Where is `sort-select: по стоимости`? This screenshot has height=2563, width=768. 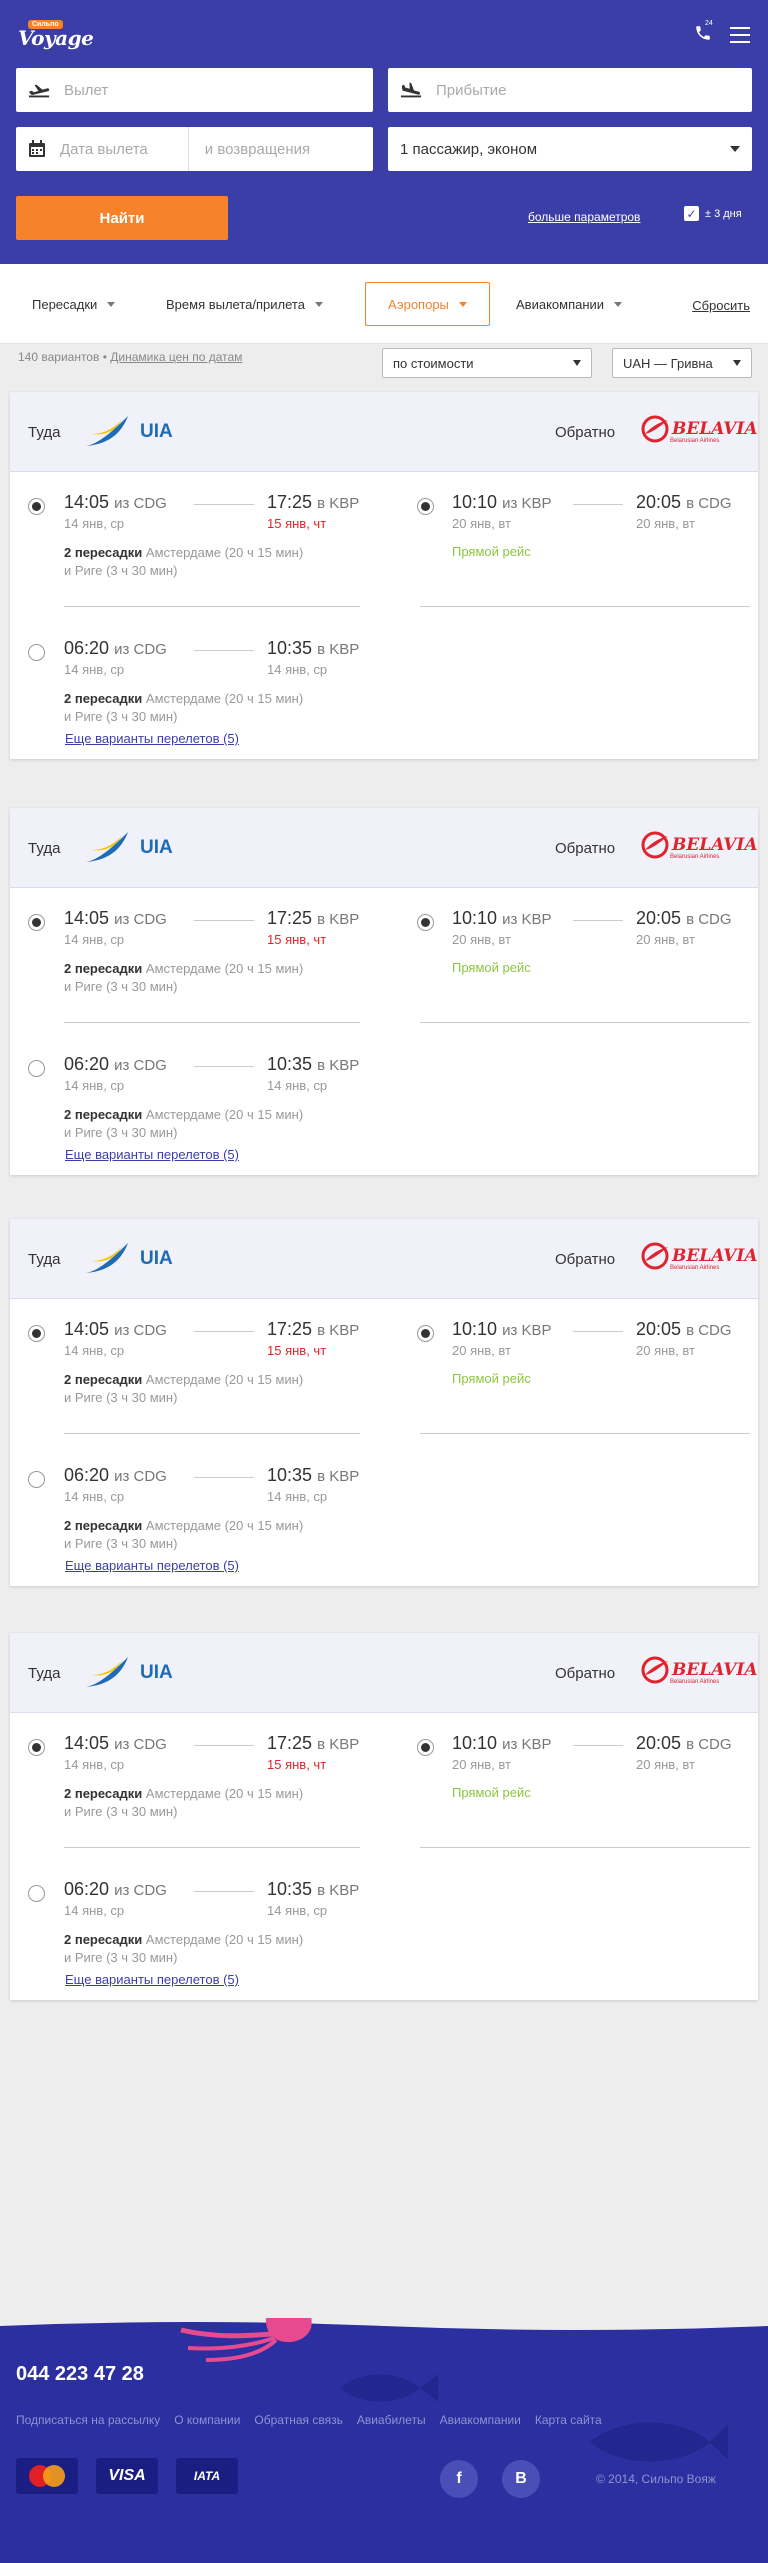 sort-select: по стоимости is located at coordinates (487, 363).